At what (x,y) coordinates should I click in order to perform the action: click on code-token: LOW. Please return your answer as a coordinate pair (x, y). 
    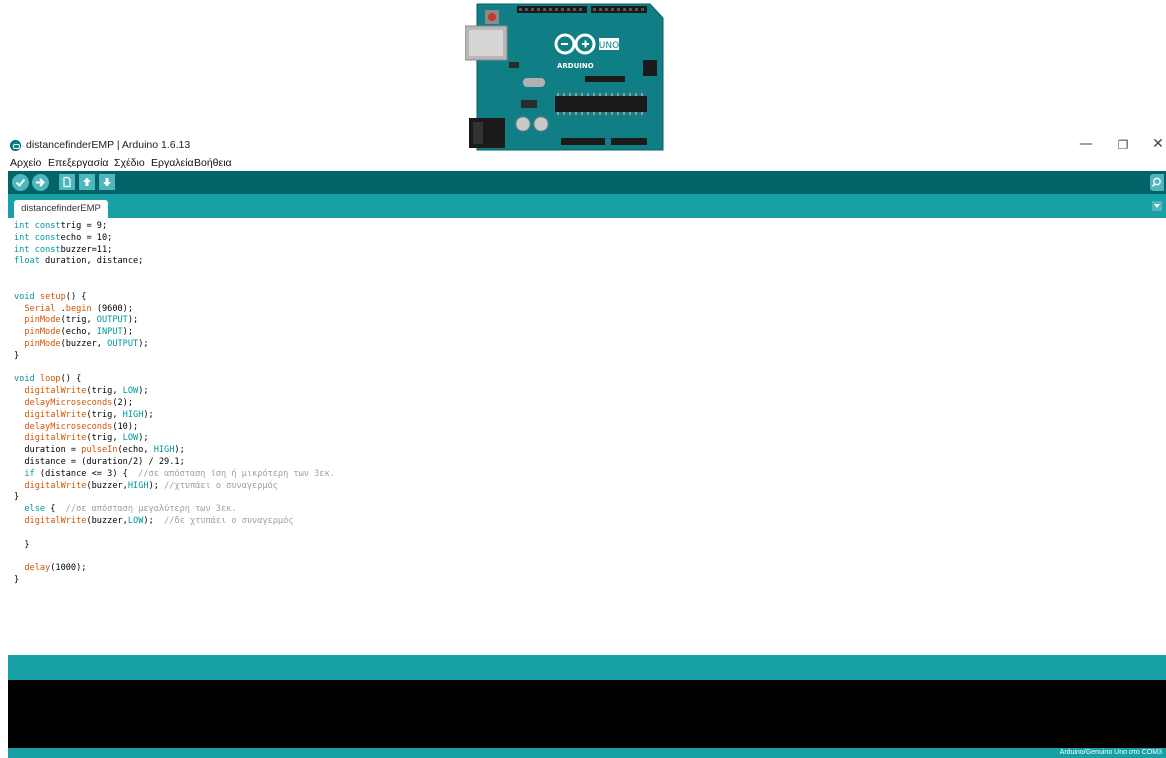
    Looking at the image, I should click on (135, 520).